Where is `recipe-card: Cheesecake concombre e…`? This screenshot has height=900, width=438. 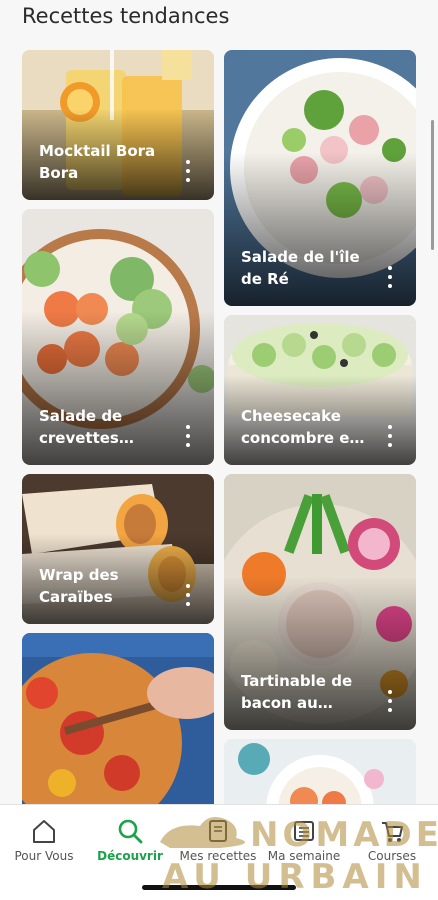
recipe-card: Cheesecake concombre e… is located at coordinates (320, 390).